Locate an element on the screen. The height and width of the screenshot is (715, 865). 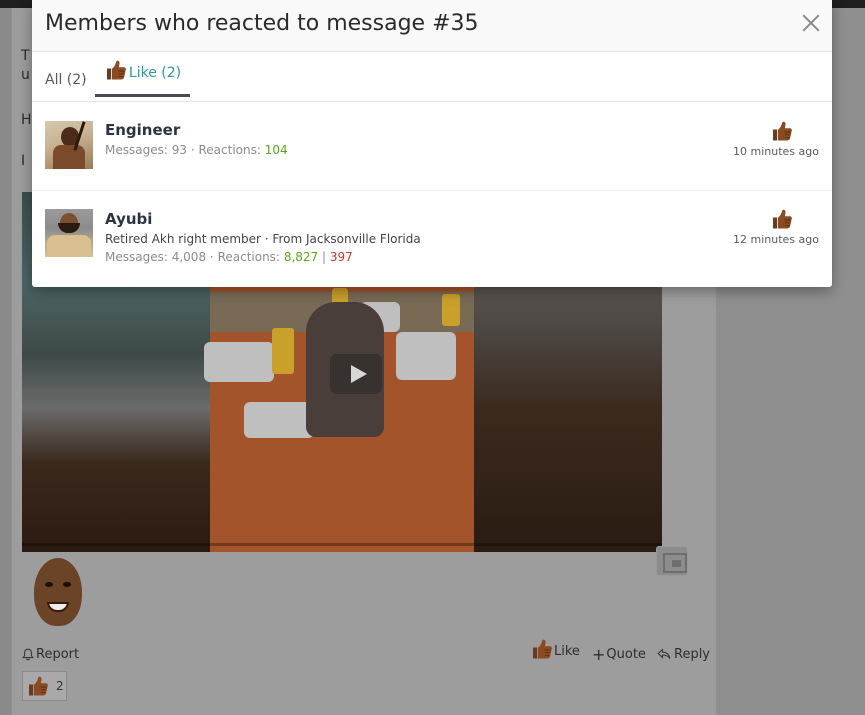
video-progress-bar is located at coordinates (342, 544).